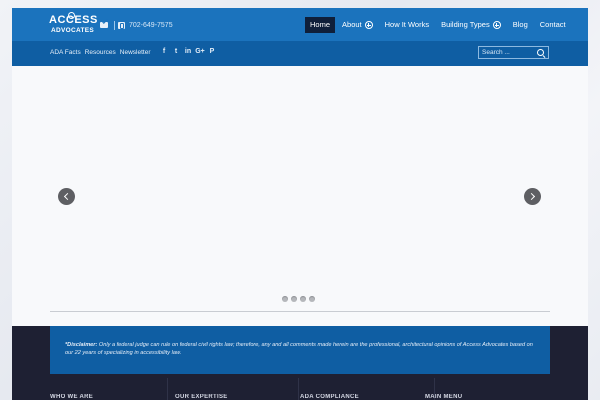  Describe the element at coordinates (201, 397) in the screenshot. I see `footer-column-title: OUR EXPERTISE` at that location.